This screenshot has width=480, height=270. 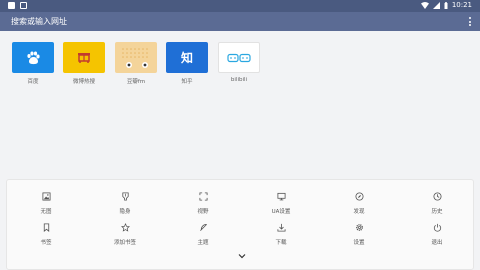 What do you see at coordinates (281, 227) in the screenshot?
I see `download-icon` at bounding box center [281, 227].